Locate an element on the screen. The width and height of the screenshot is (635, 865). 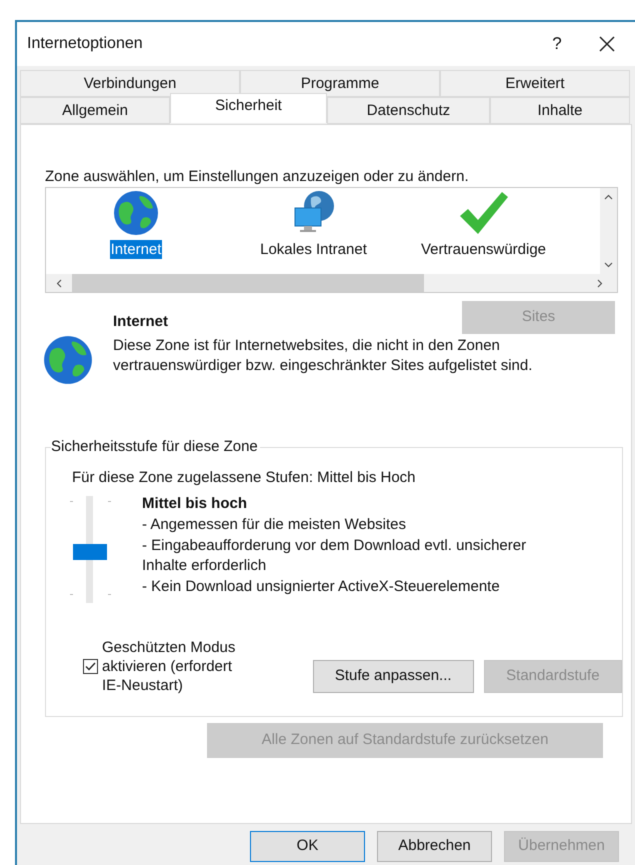
checkbox-label: Geschützten Modus aktivieren (erfordert IE-Neustart) is located at coordinates (169, 666).